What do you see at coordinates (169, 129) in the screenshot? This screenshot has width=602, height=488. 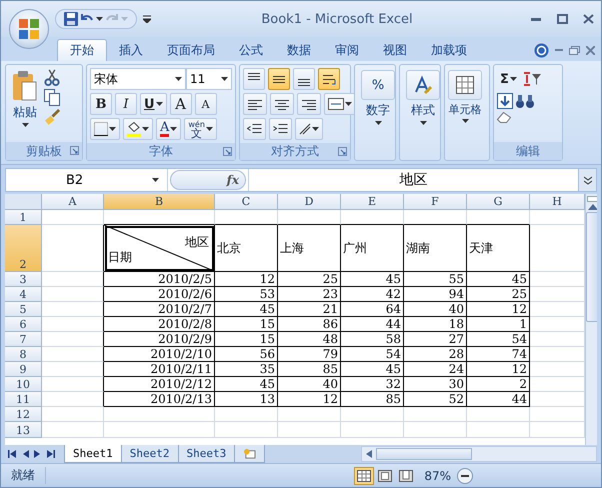 I see `font-color-button: A` at bounding box center [169, 129].